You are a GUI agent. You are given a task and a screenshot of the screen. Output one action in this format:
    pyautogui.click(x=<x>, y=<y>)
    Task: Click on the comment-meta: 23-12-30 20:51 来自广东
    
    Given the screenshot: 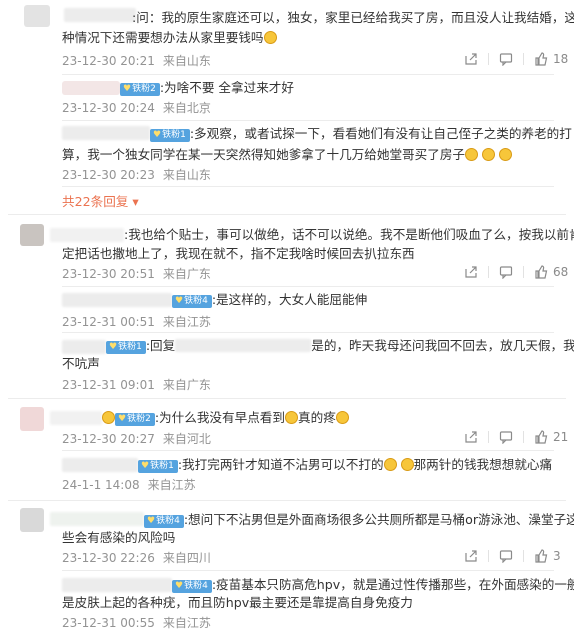 What is the action you would take?
    pyautogui.click(x=136, y=274)
    